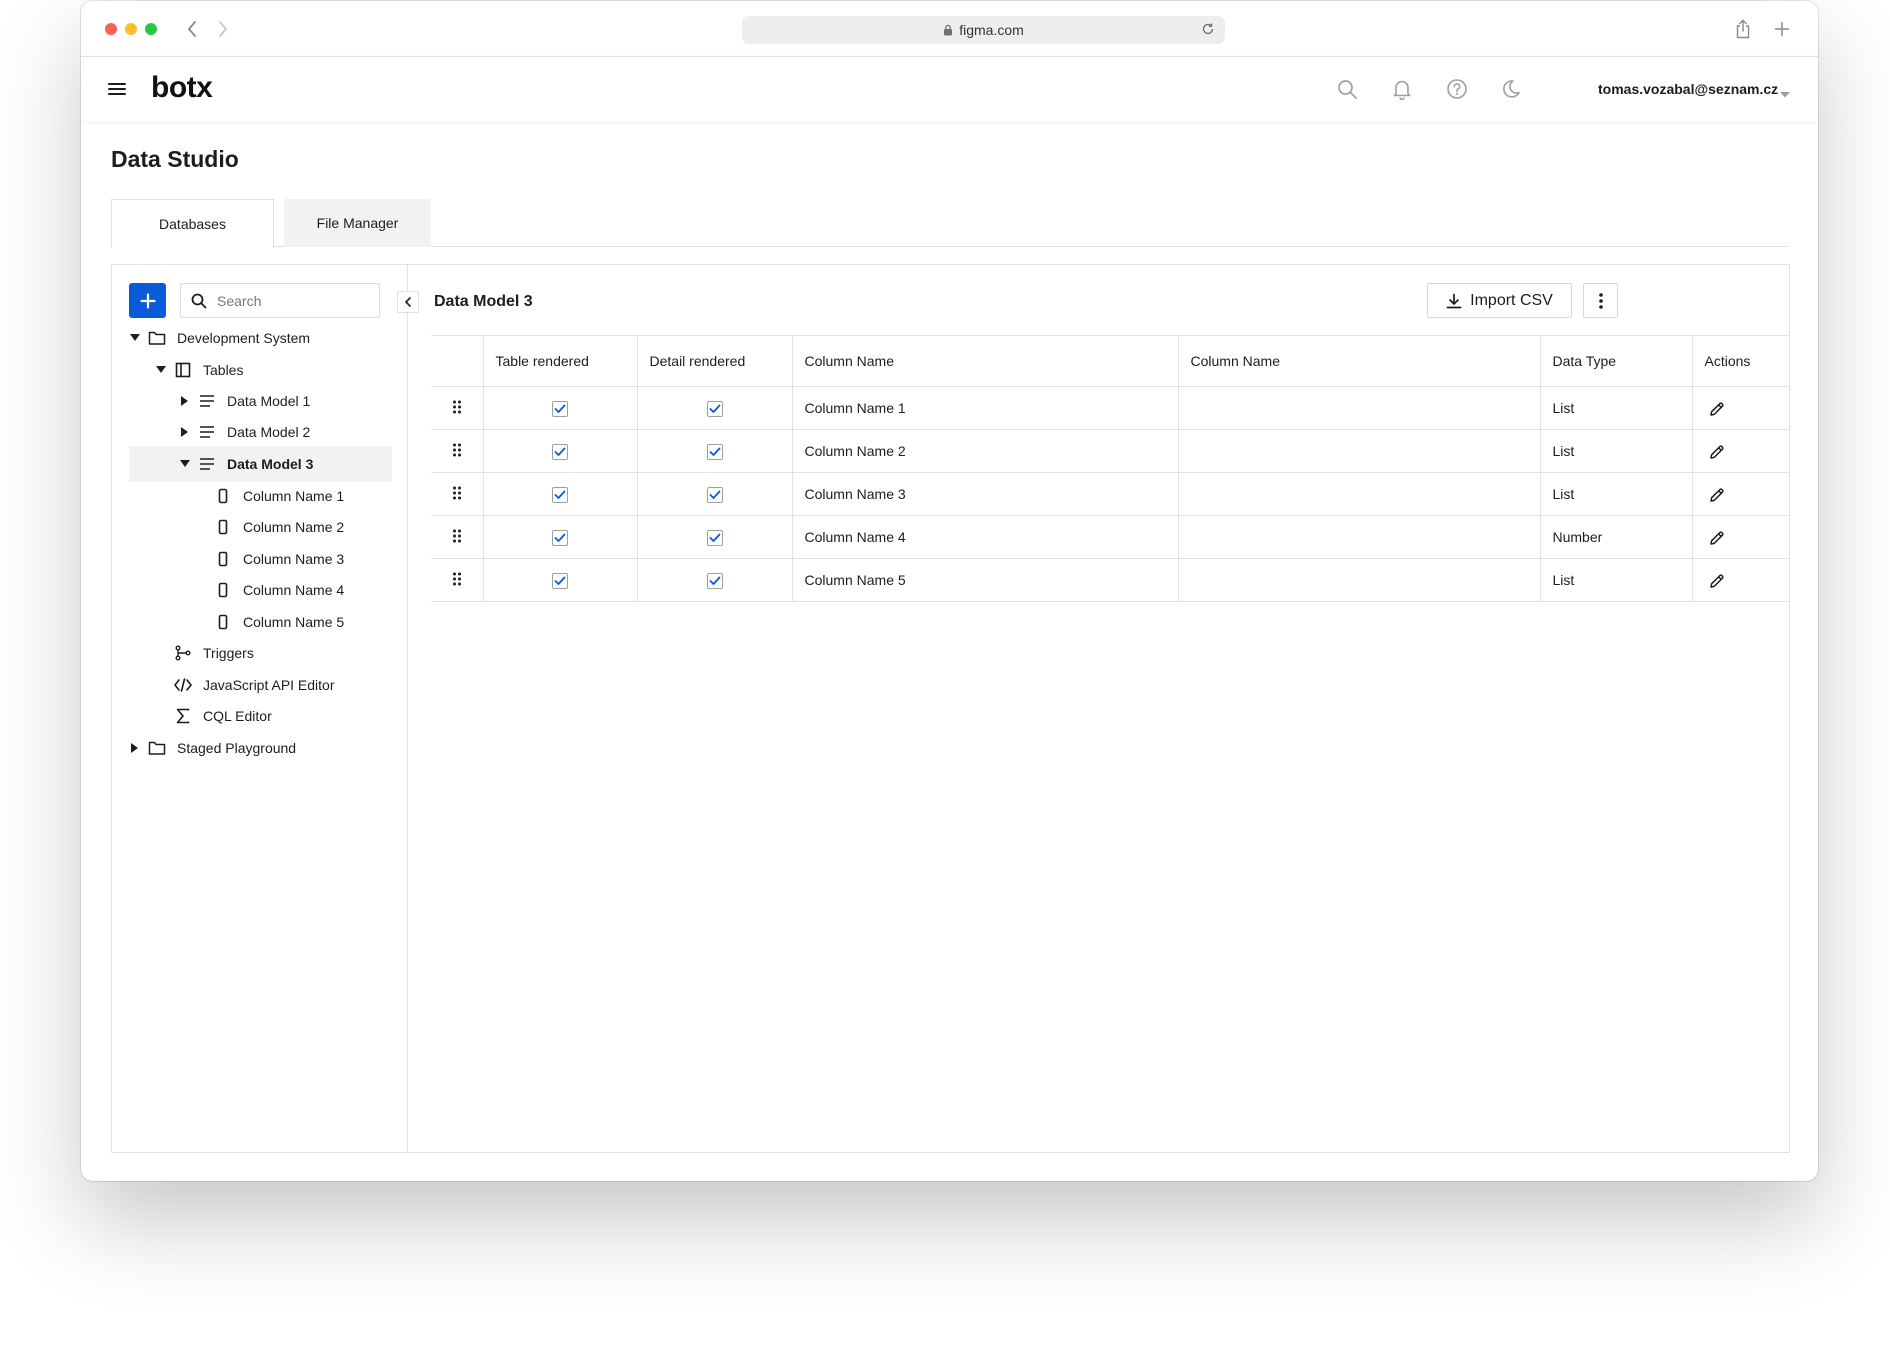 Image resolution: width=1890 pixels, height=1356 pixels. What do you see at coordinates (237, 716) in the screenshot?
I see `tree-item-label: CQL Editor` at bounding box center [237, 716].